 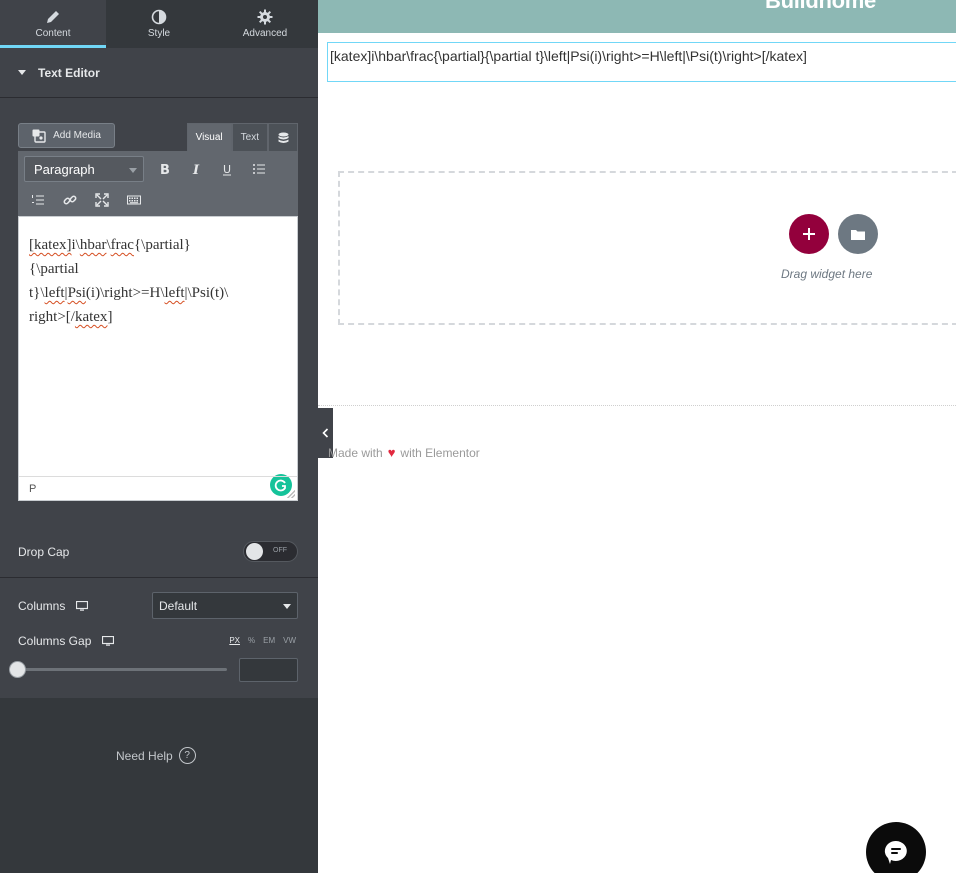 I want to click on resize-handle-icon, so click(x=291, y=494).